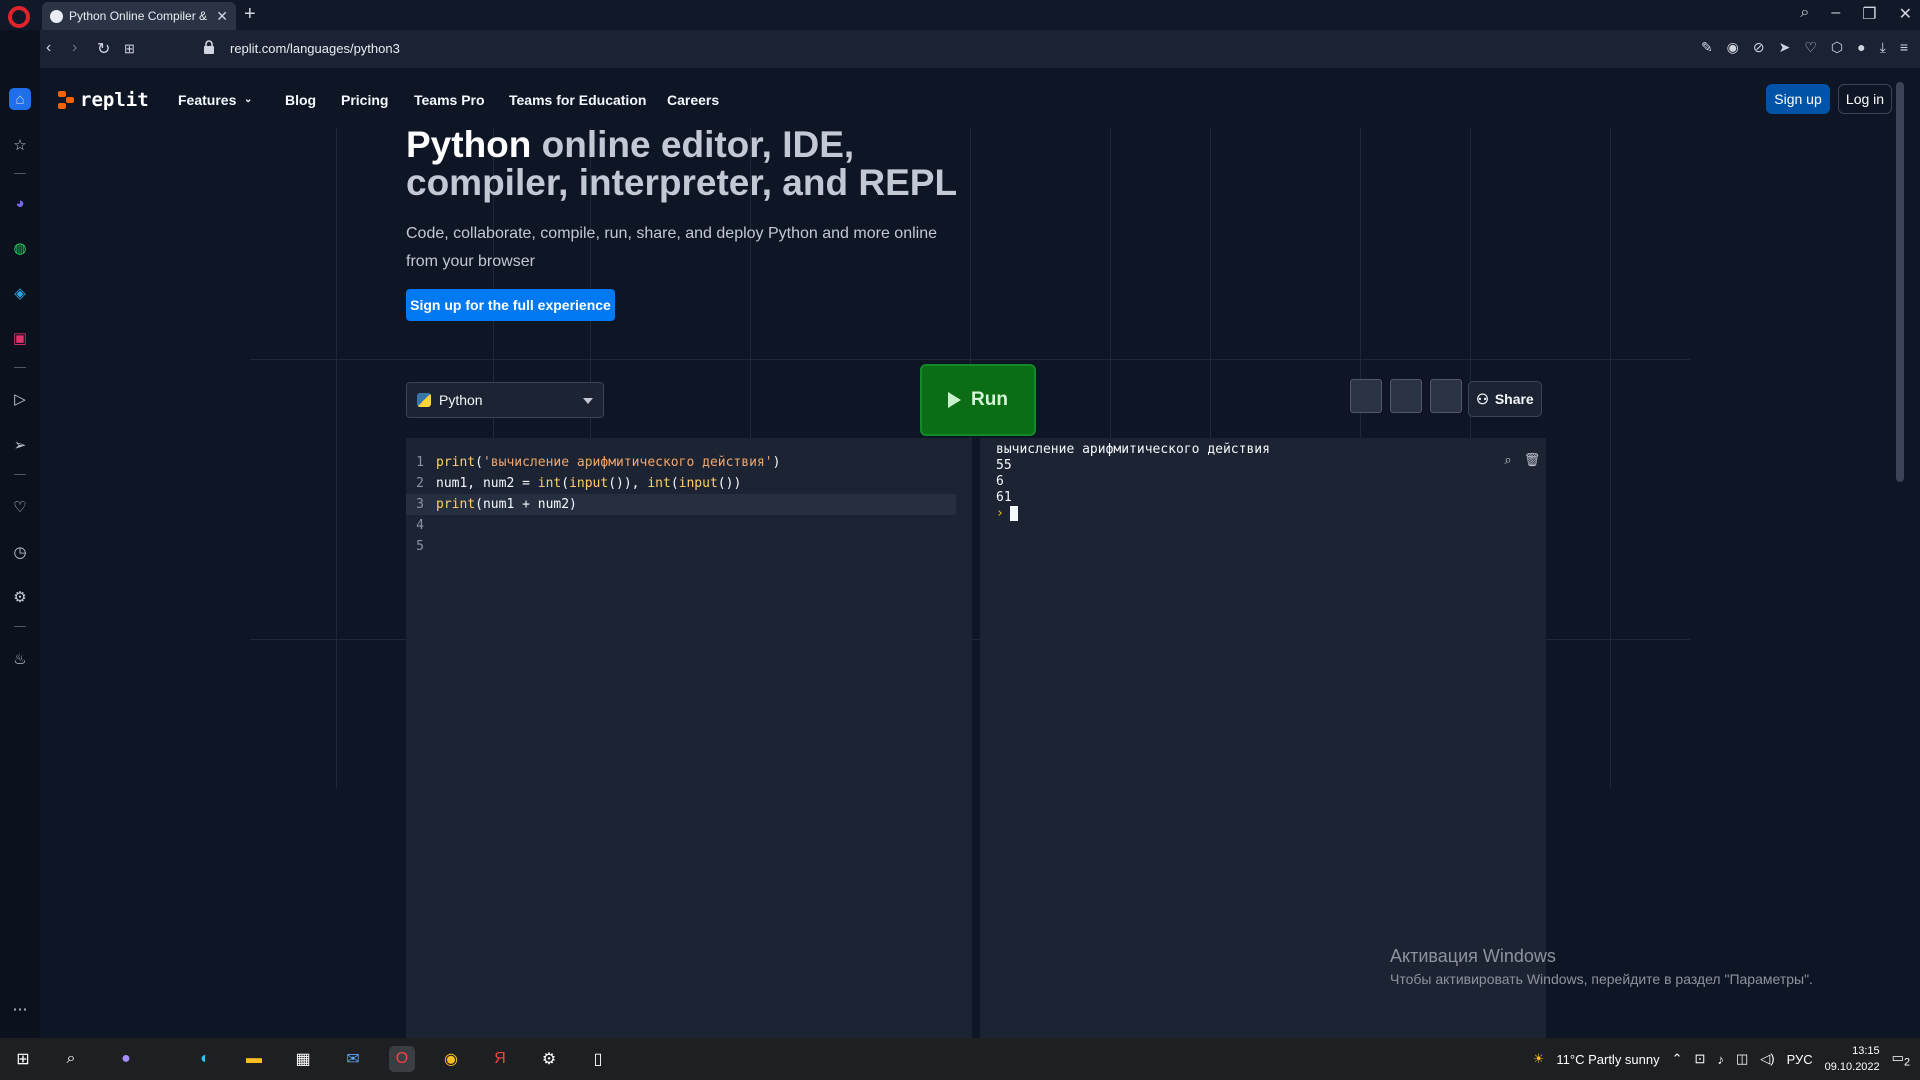 The image size is (1920, 1080). I want to click on page-scrollbar, so click(1900, 282).